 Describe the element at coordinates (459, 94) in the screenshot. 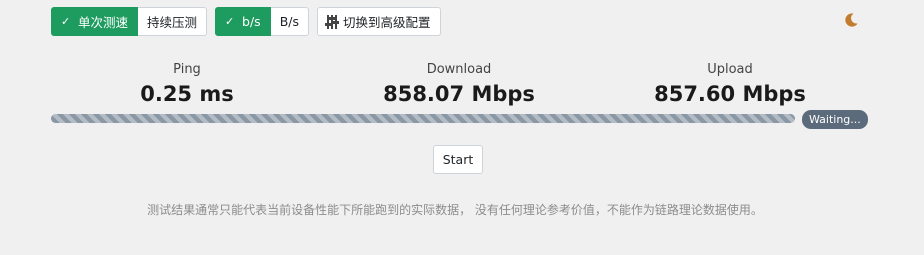

I see `download-value: 858.07 Mbps` at that location.